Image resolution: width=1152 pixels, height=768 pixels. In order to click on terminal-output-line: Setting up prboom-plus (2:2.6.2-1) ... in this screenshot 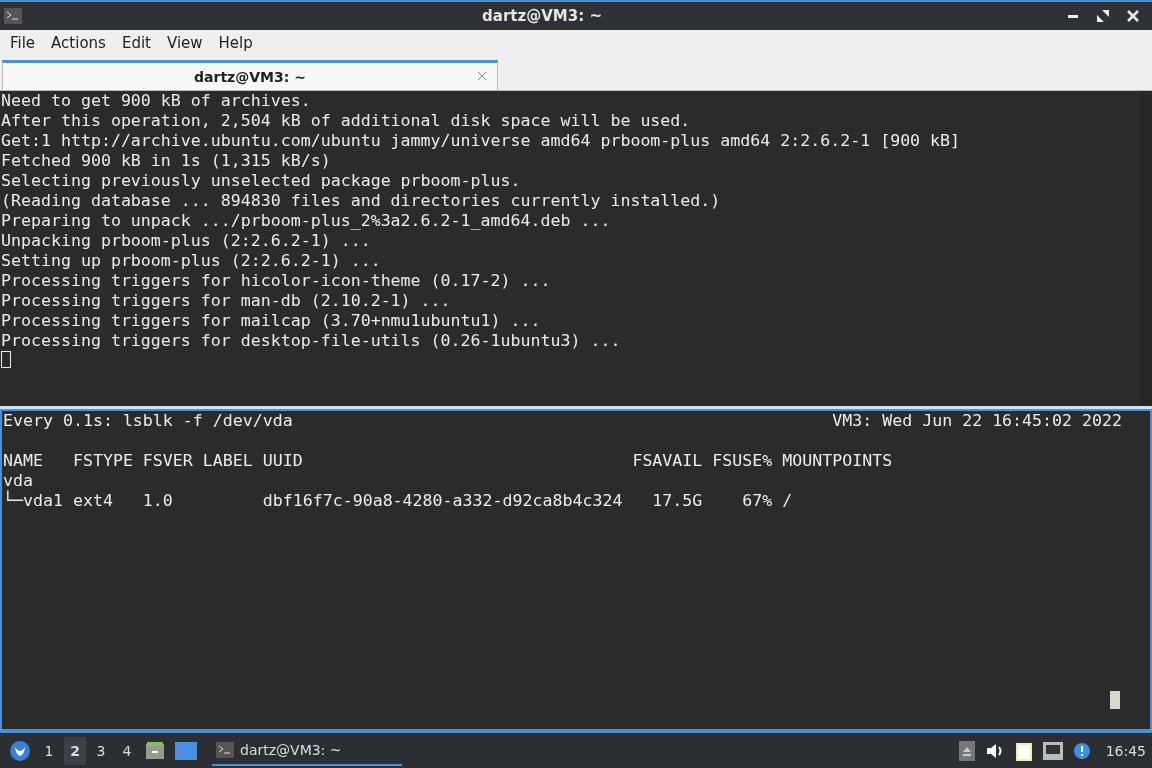, I will do `click(191, 261)`.